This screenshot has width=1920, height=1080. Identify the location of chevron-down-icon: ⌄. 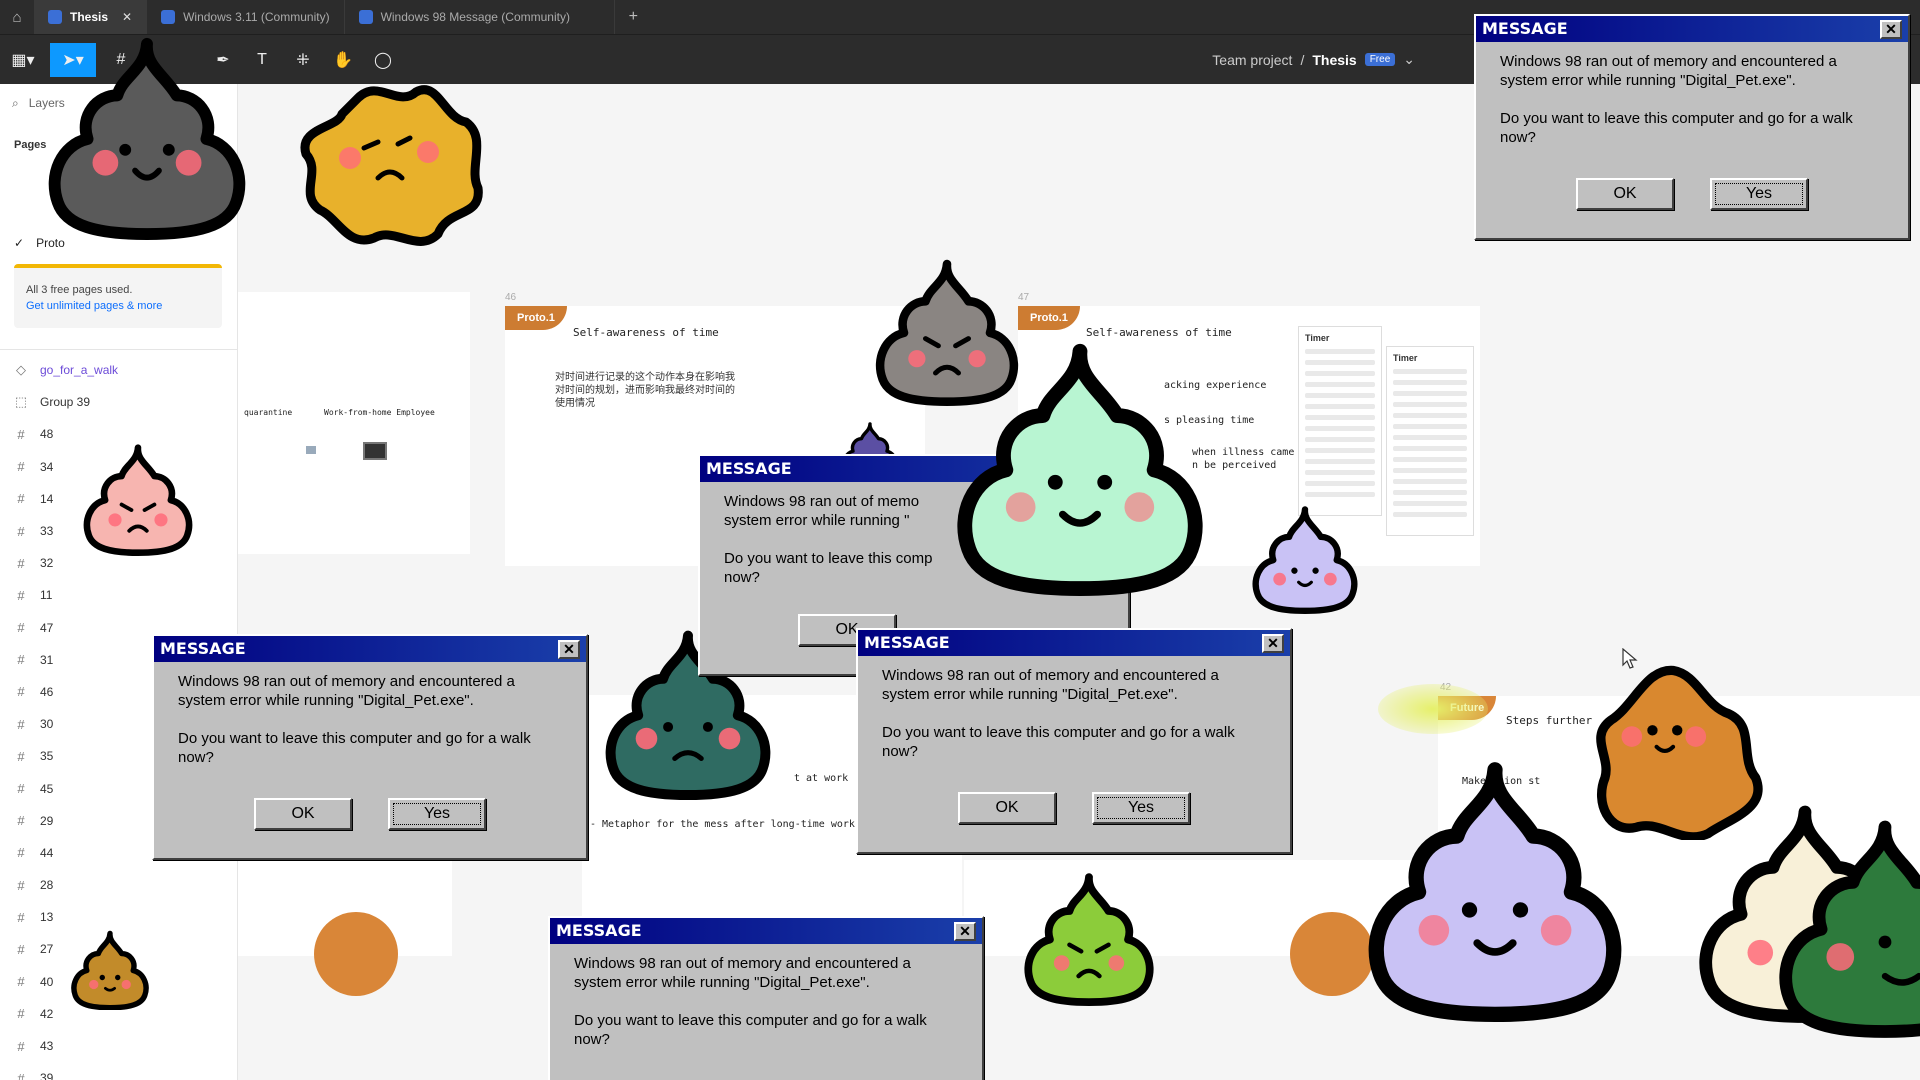
(1409, 59).